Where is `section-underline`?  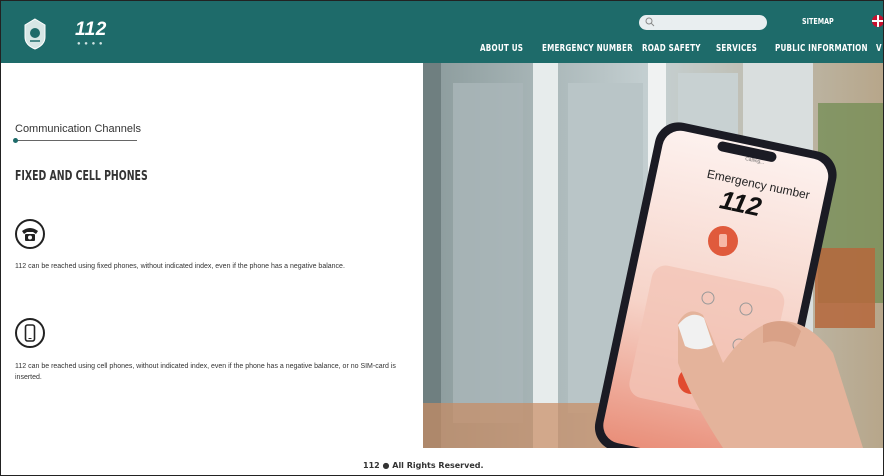
section-underline is located at coordinates (76, 140).